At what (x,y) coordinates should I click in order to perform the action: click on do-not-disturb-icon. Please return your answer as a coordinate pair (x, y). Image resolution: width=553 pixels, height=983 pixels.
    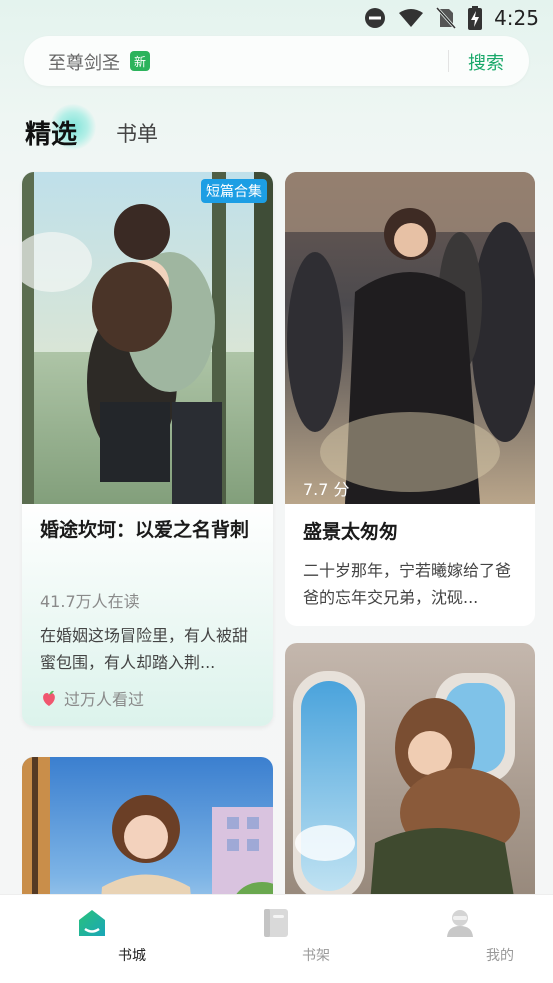
    Looking at the image, I should click on (375, 18).